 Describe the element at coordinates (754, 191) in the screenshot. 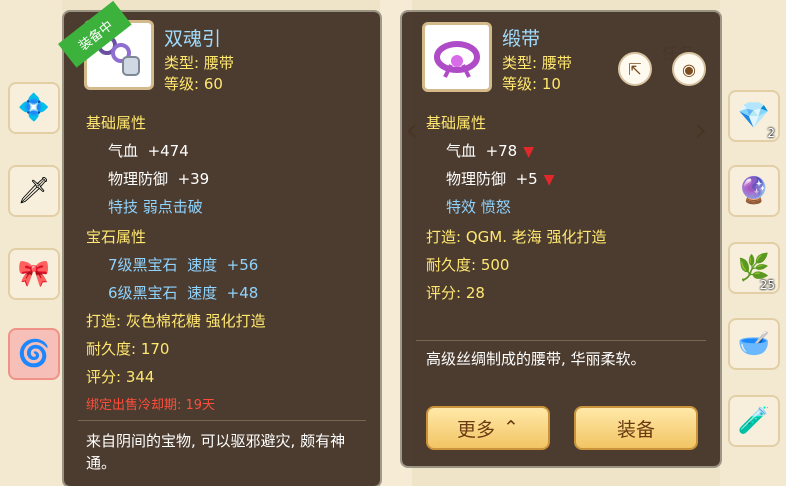

I see `bag-slot-item: 🔮` at that location.